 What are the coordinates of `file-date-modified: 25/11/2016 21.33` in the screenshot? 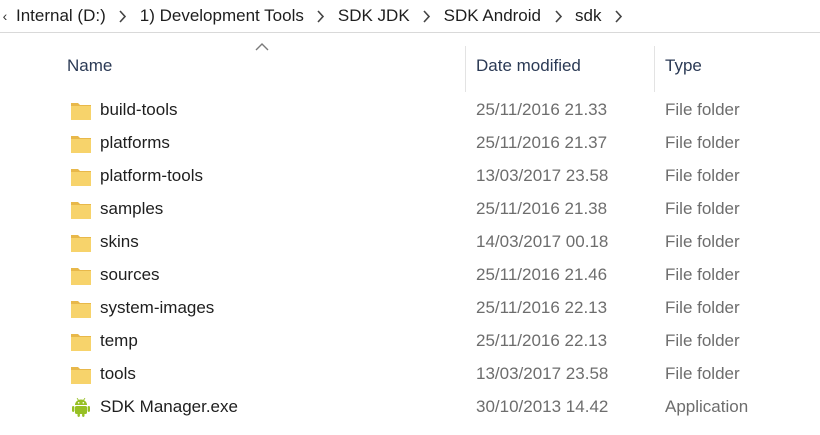 It's located at (542, 109).